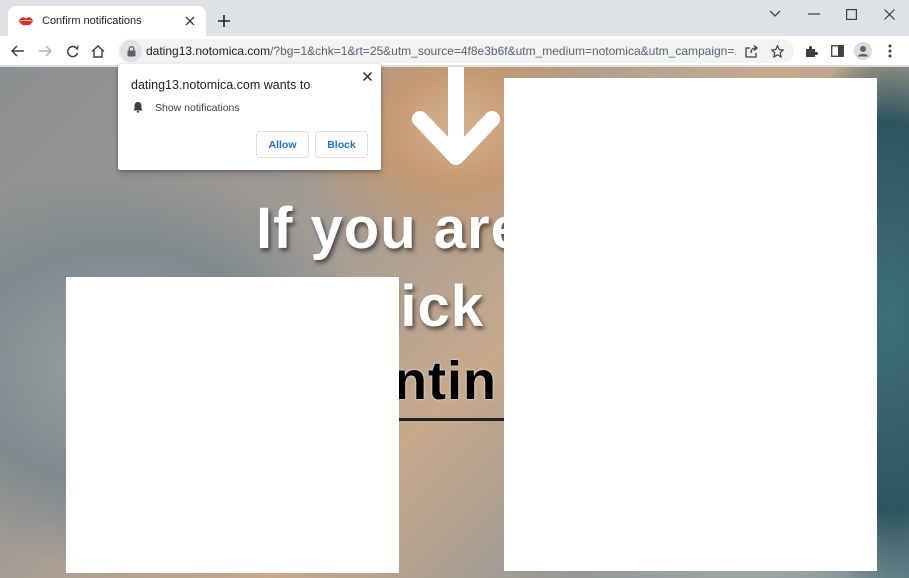 This screenshot has height=578, width=909. I want to click on puzzle-icon, so click(811, 51).